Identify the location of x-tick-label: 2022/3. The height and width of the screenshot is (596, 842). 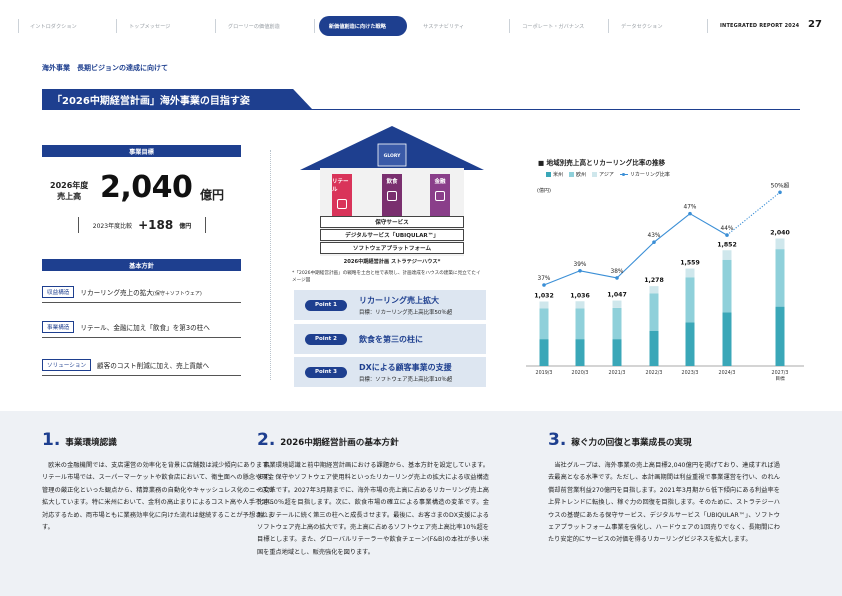
(654, 373).